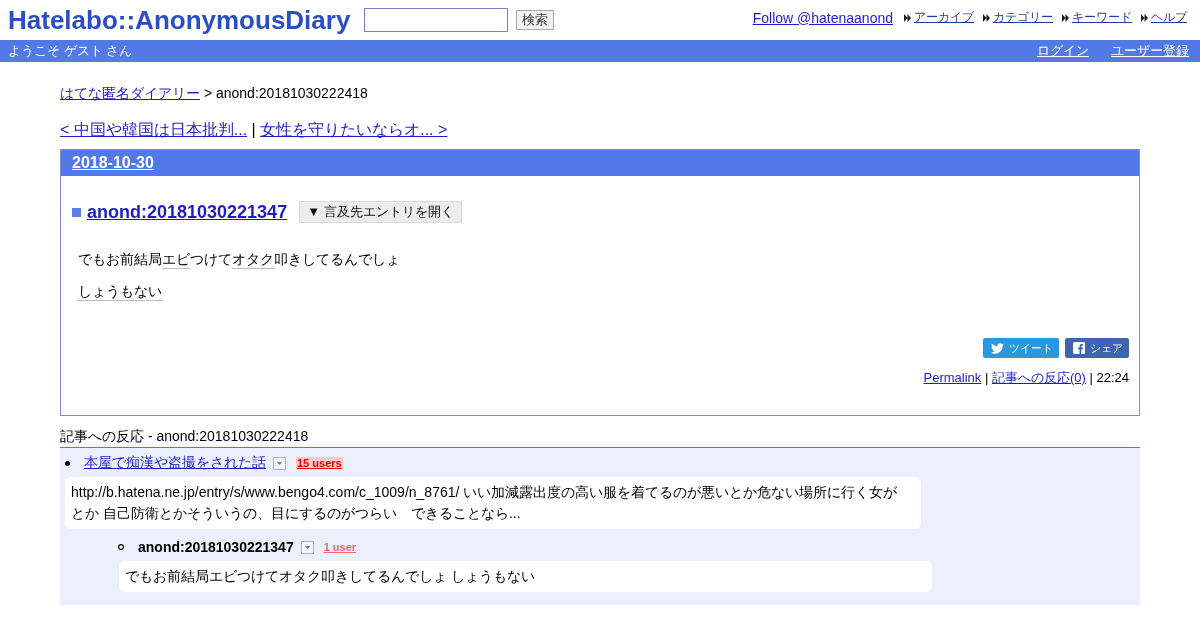 The height and width of the screenshot is (630, 1200). What do you see at coordinates (187, 212) in the screenshot?
I see `entry-title-link: anond:20181030221347` at bounding box center [187, 212].